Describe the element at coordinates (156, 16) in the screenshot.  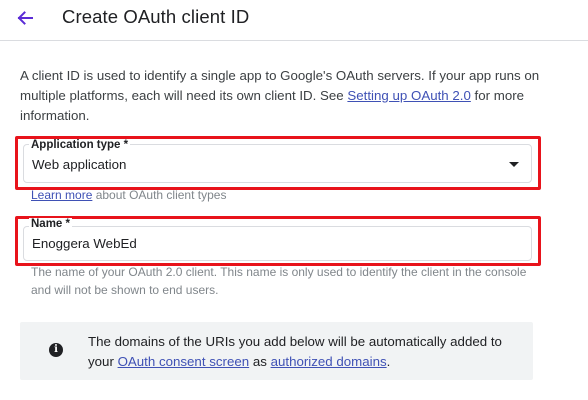
I see `page-title: Create OAuth client ID` at that location.